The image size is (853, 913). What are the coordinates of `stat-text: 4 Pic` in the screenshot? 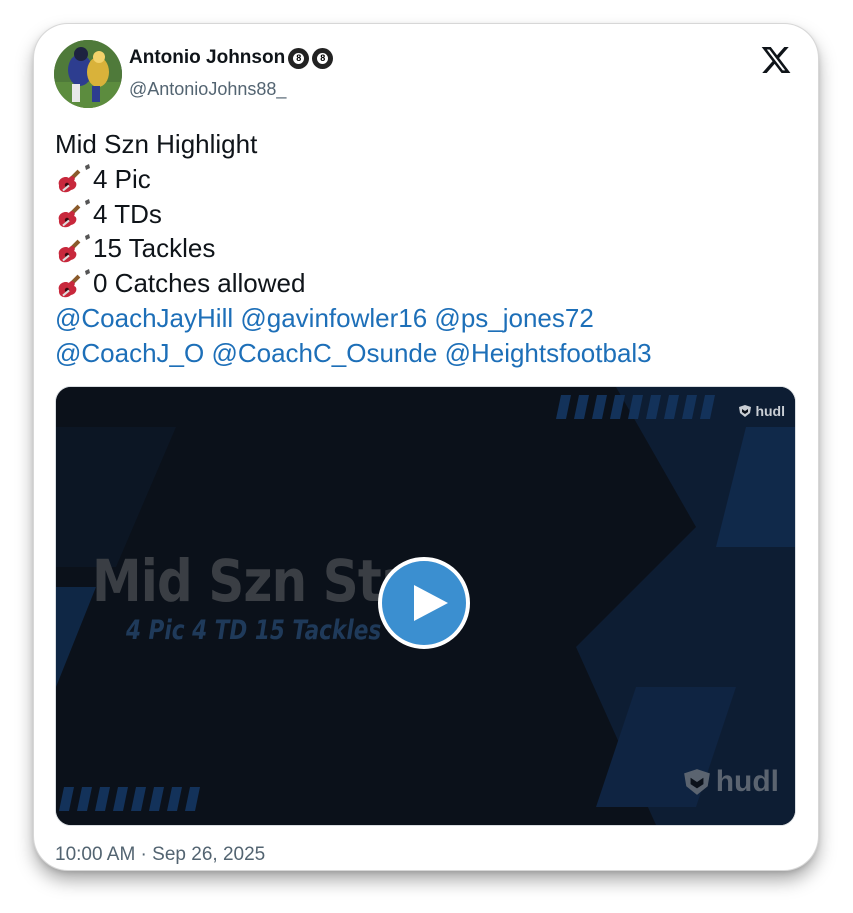 It's located at (122, 178).